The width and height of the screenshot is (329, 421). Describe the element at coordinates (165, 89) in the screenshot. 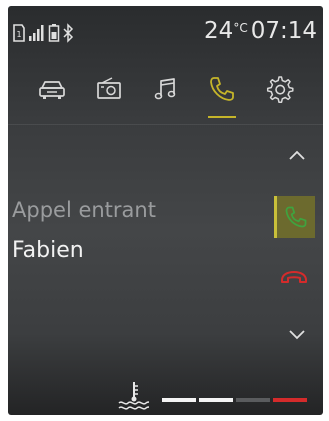

I see `music-icon` at that location.